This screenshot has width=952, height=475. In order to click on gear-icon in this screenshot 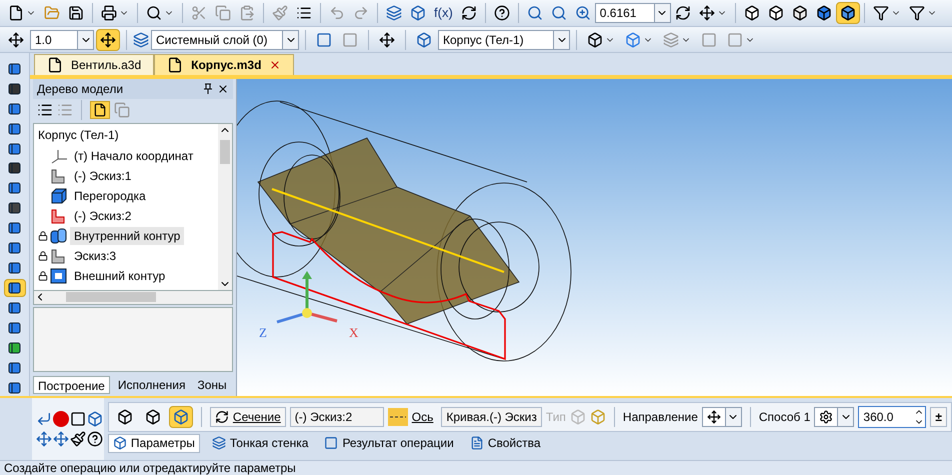, I will do `click(826, 417)`.